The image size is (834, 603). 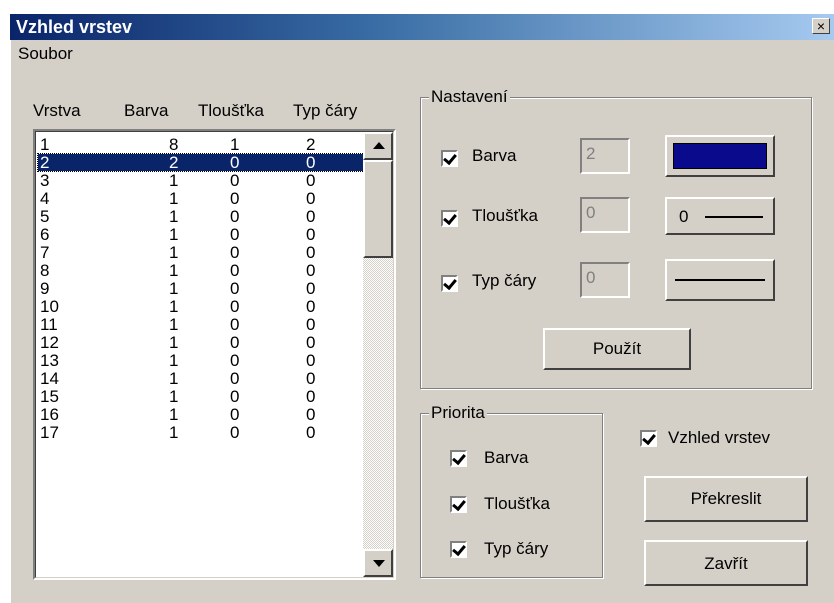 What do you see at coordinates (201, 342) in the screenshot?
I see `table-row: 12 1 0 0` at bounding box center [201, 342].